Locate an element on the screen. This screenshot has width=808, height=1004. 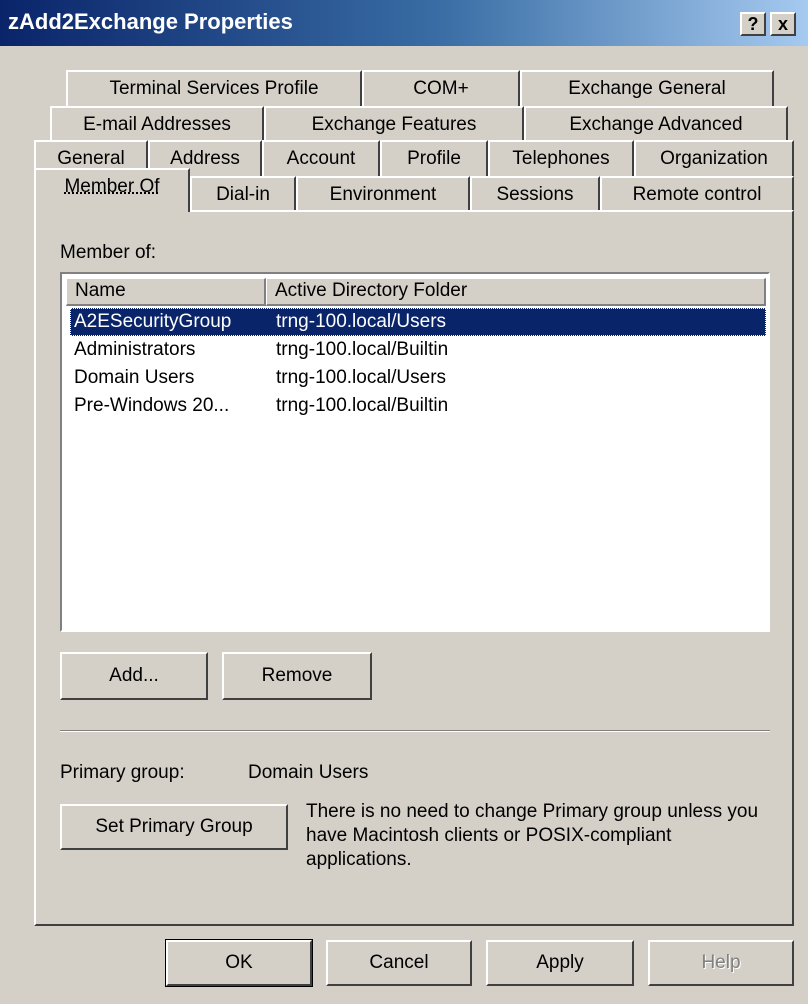
list-row: Administrators trng-100.local/Builtin is located at coordinates (418, 350).